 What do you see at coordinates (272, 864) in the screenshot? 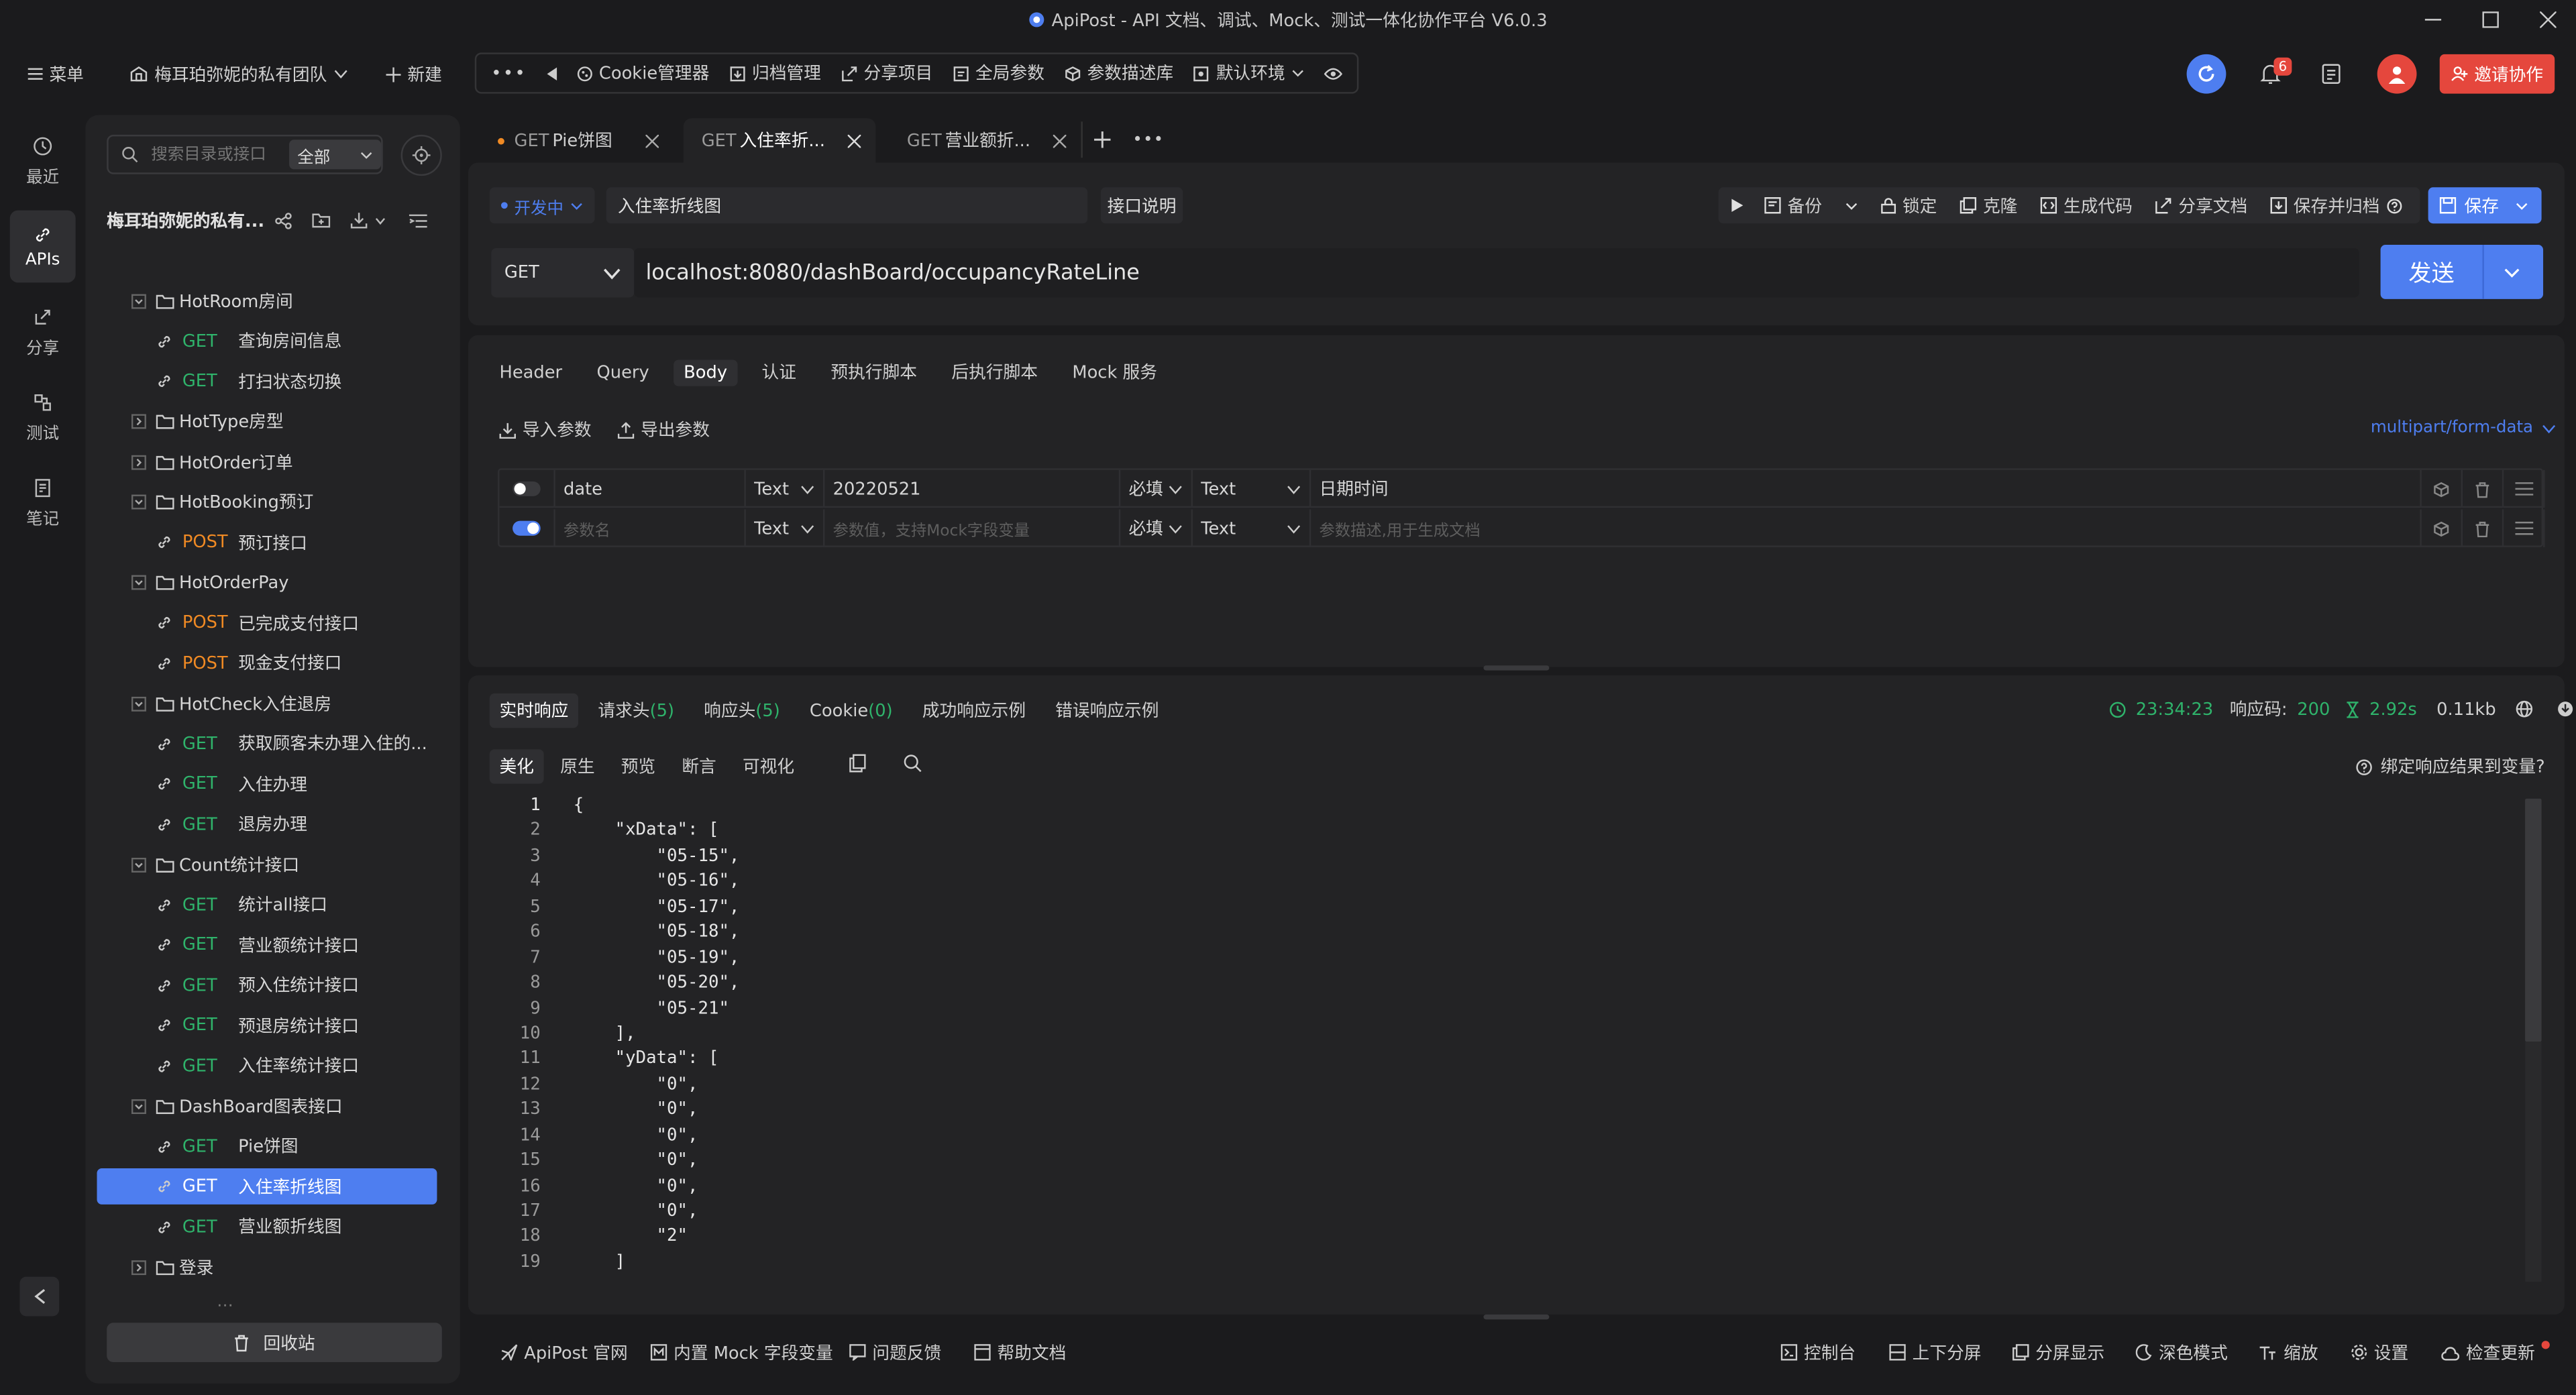
I see `tree-folder: Count统计接口` at bounding box center [272, 864].